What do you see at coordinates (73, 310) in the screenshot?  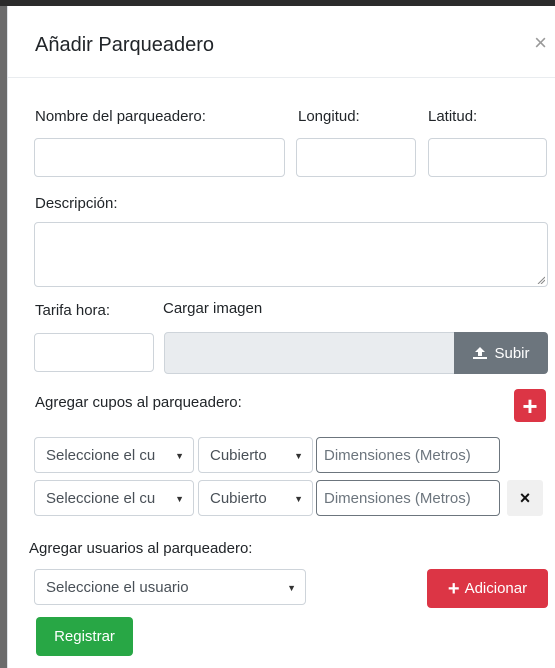 I see `rate-label: Tarifa hora:` at bounding box center [73, 310].